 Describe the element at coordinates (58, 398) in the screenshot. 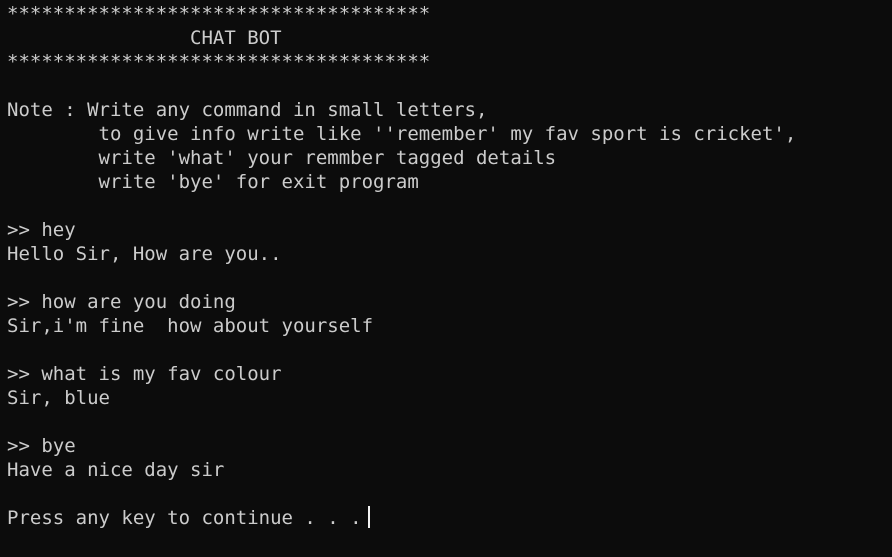

I see `bot-response-line: Sir, blue` at that location.